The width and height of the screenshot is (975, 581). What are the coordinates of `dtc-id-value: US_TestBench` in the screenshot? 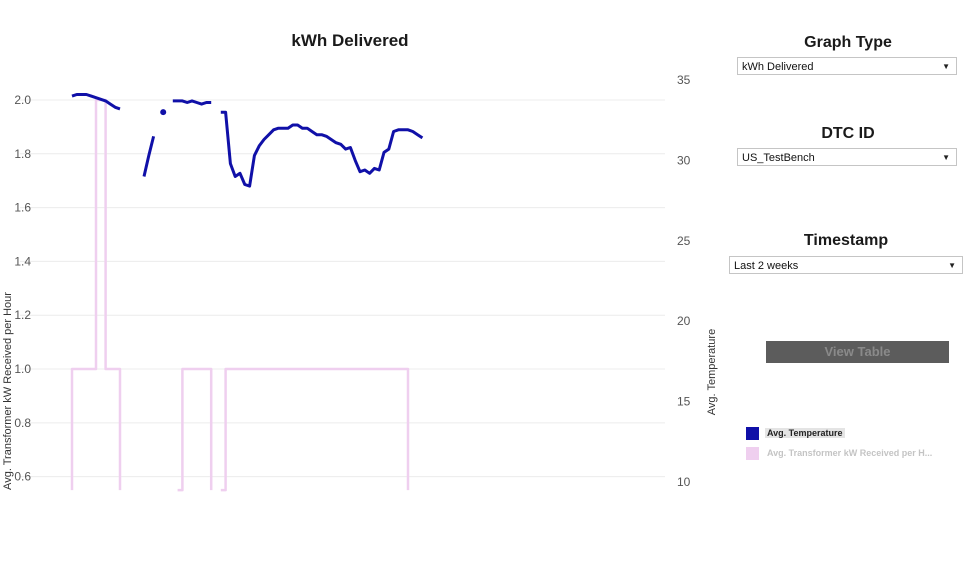 It's located at (778, 158).